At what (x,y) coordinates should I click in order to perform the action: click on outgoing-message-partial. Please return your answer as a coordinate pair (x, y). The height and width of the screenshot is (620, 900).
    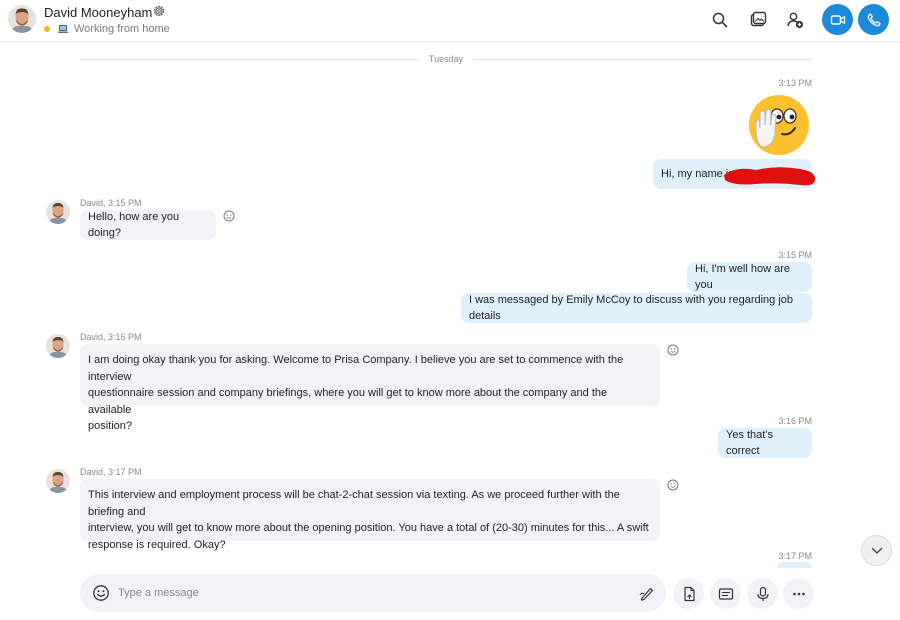
    Looking at the image, I should click on (794, 565).